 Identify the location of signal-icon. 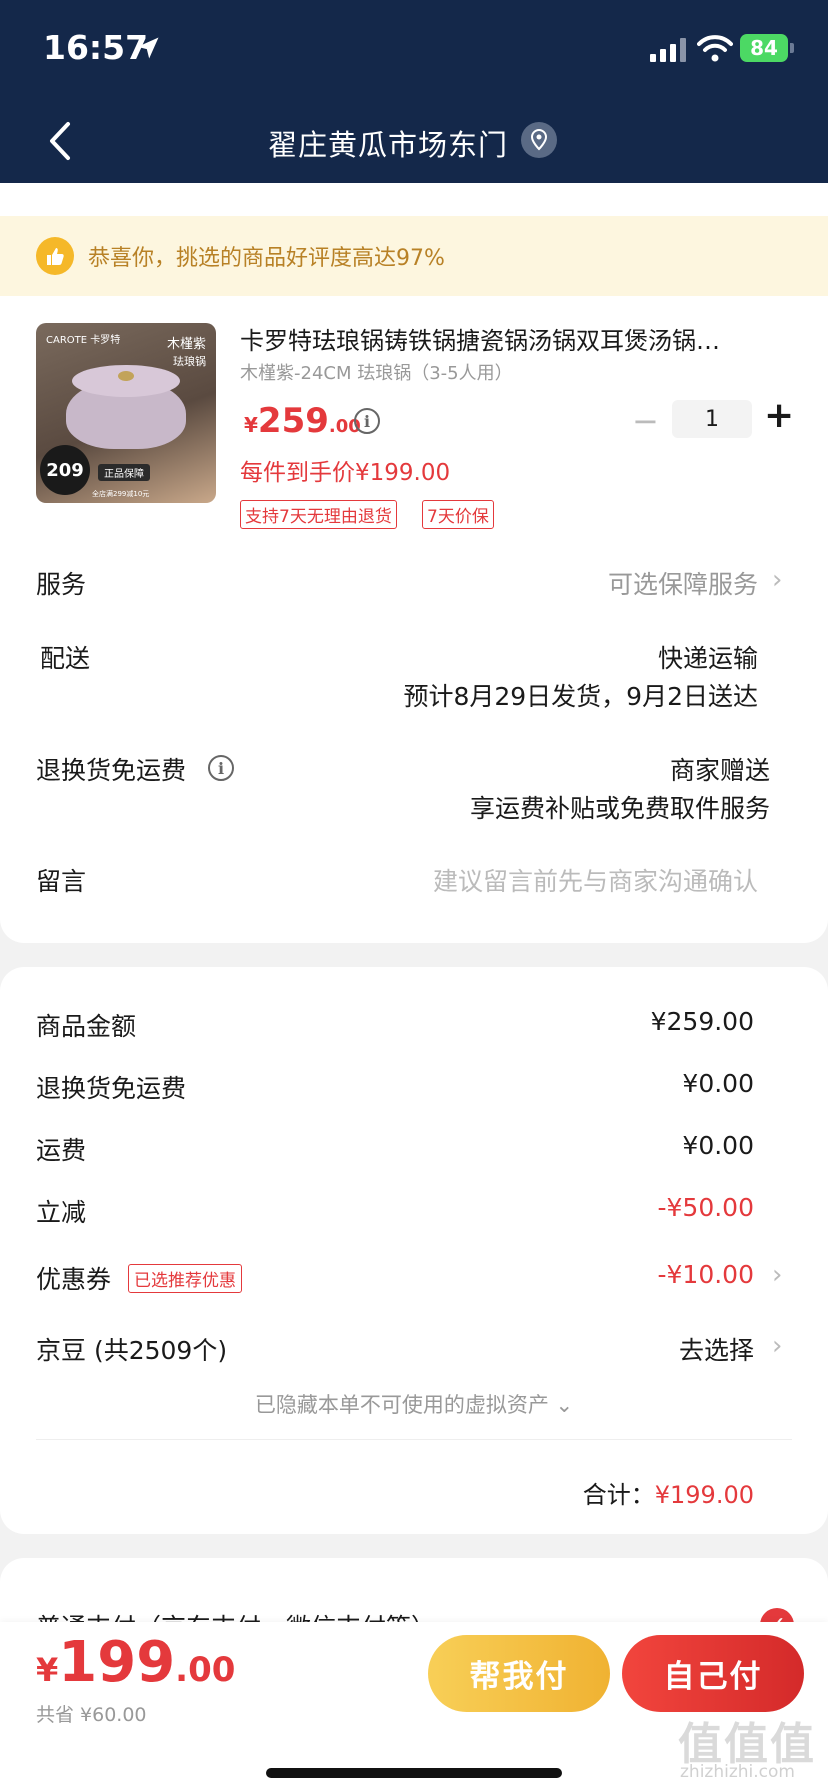
(668, 50).